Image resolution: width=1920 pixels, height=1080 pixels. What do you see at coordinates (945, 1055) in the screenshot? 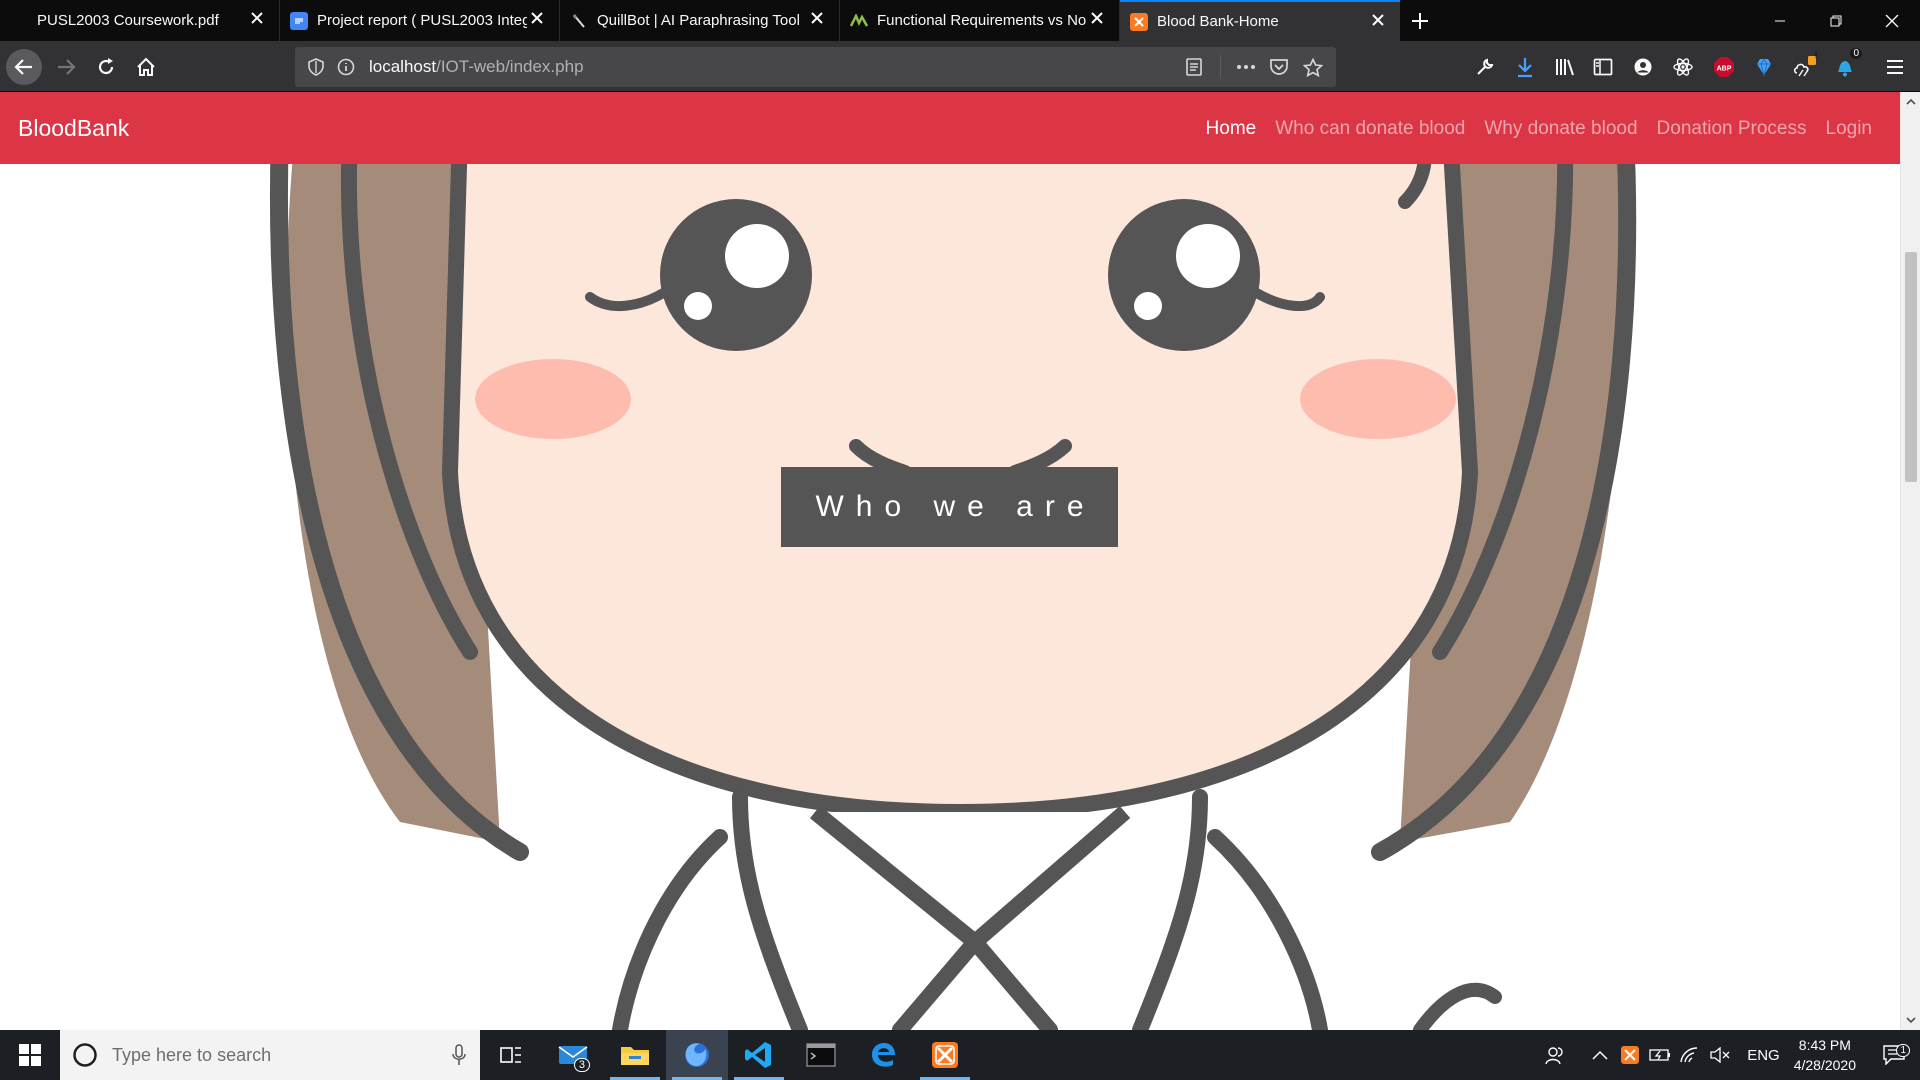
I see `xampp-app` at bounding box center [945, 1055].